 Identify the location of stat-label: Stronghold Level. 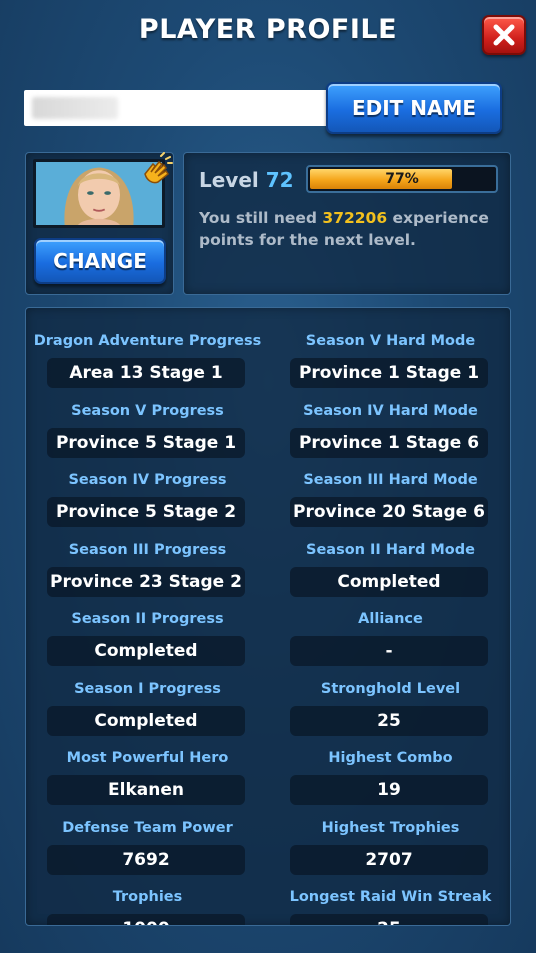
(390, 688).